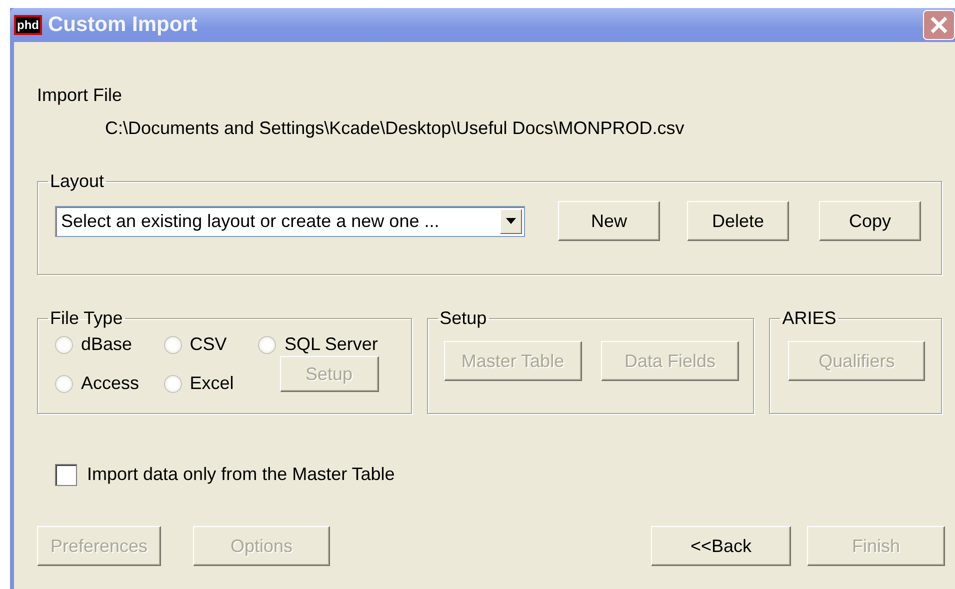  What do you see at coordinates (738, 221) in the screenshot?
I see `button: Delete` at bounding box center [738, 221].